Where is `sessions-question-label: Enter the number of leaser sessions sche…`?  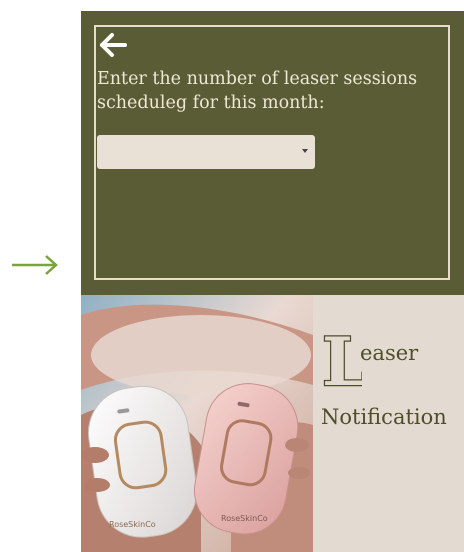
sessions-question-label: Enter the number of leaser sessions sche… is located at coordinates (257, 91).